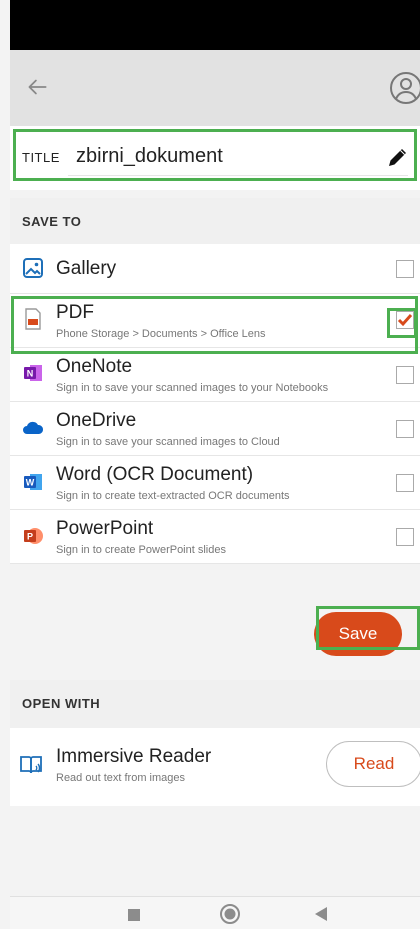 The width and height of the screenshot is (420, 929). I want to click on immersive-reader-icon, so click(31, 765).